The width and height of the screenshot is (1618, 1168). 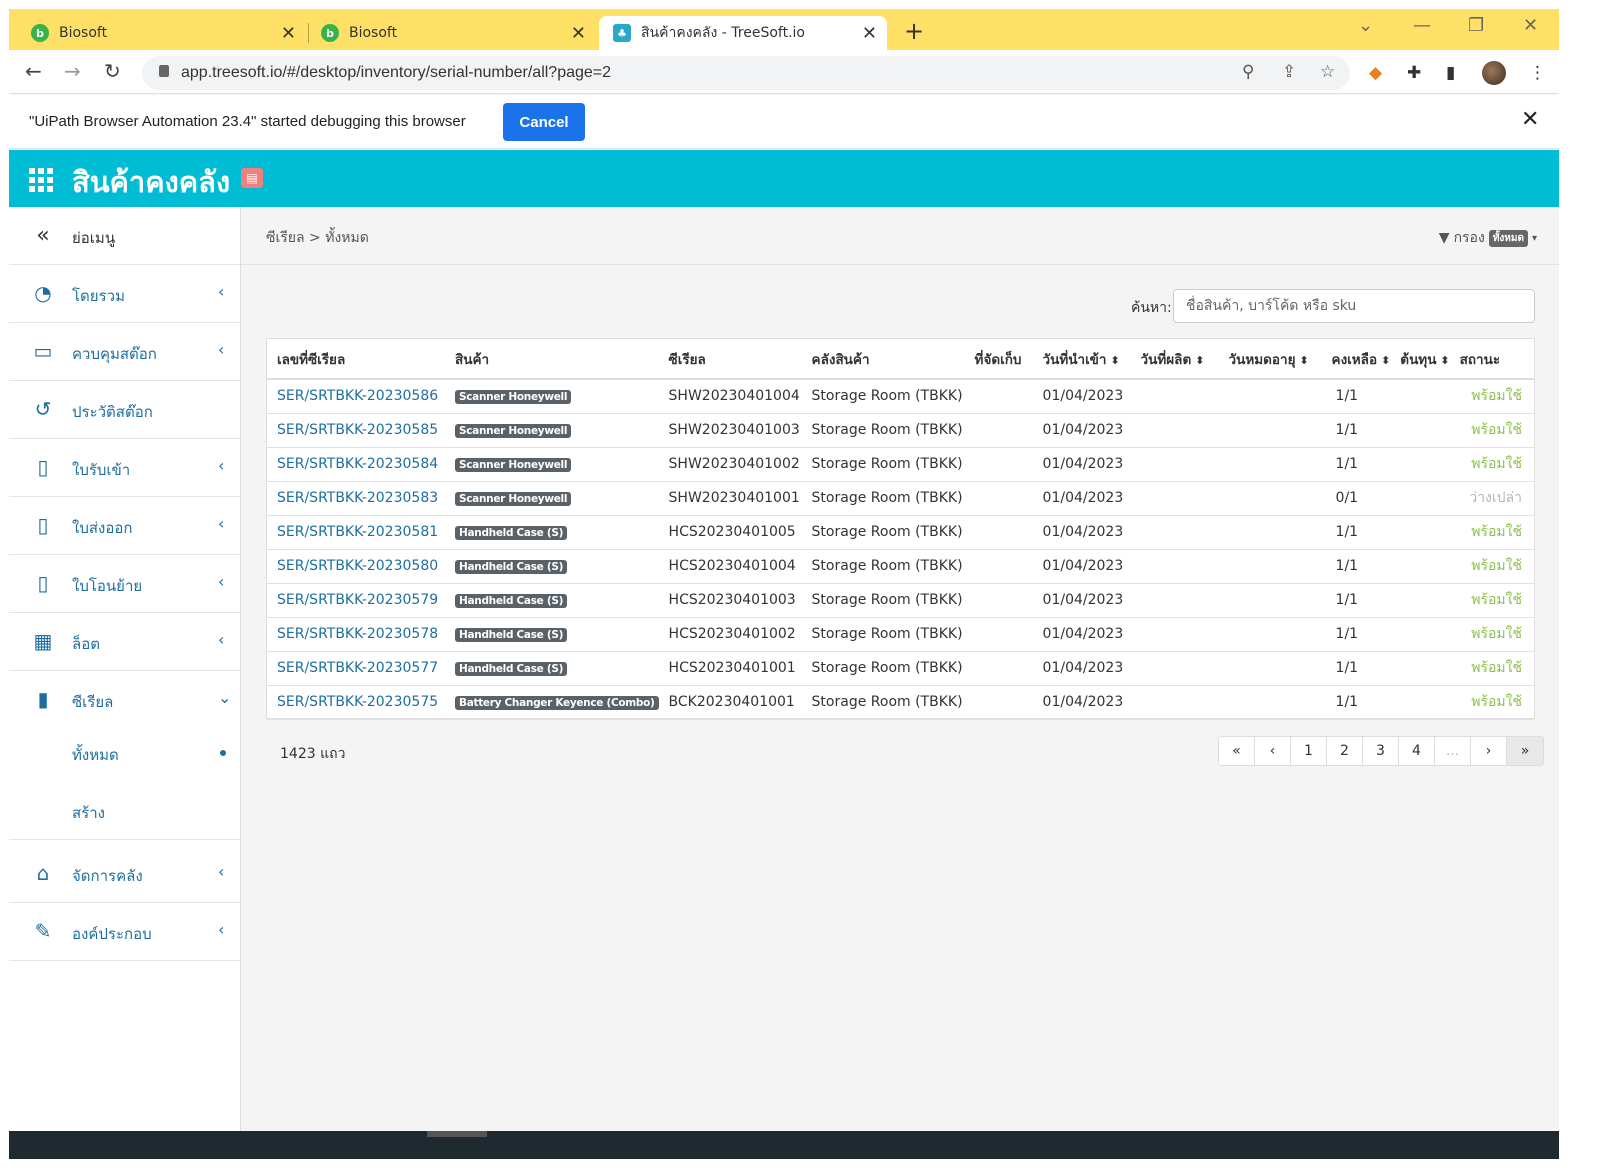 I want to click on forward-arrow-icon: →, so click(x=72, y=71).